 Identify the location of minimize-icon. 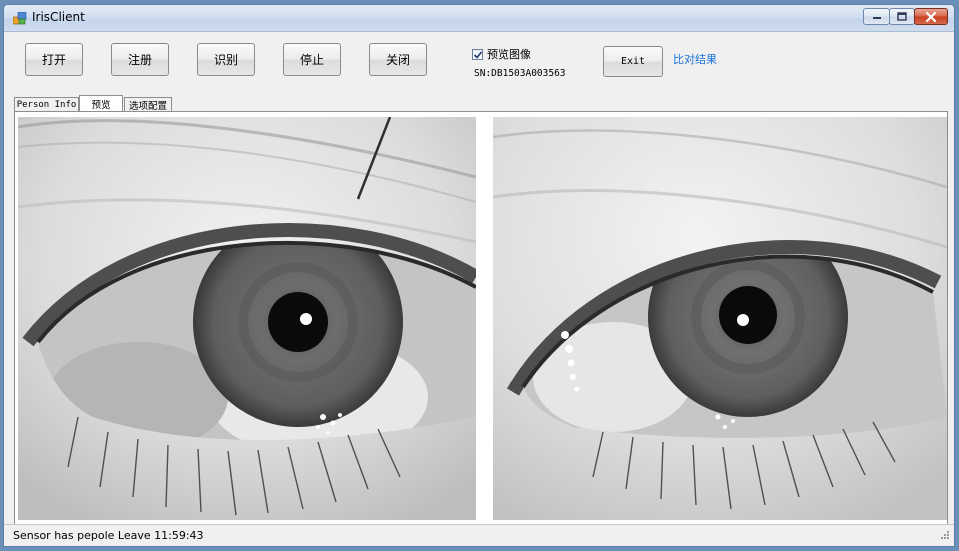
(876, 17).